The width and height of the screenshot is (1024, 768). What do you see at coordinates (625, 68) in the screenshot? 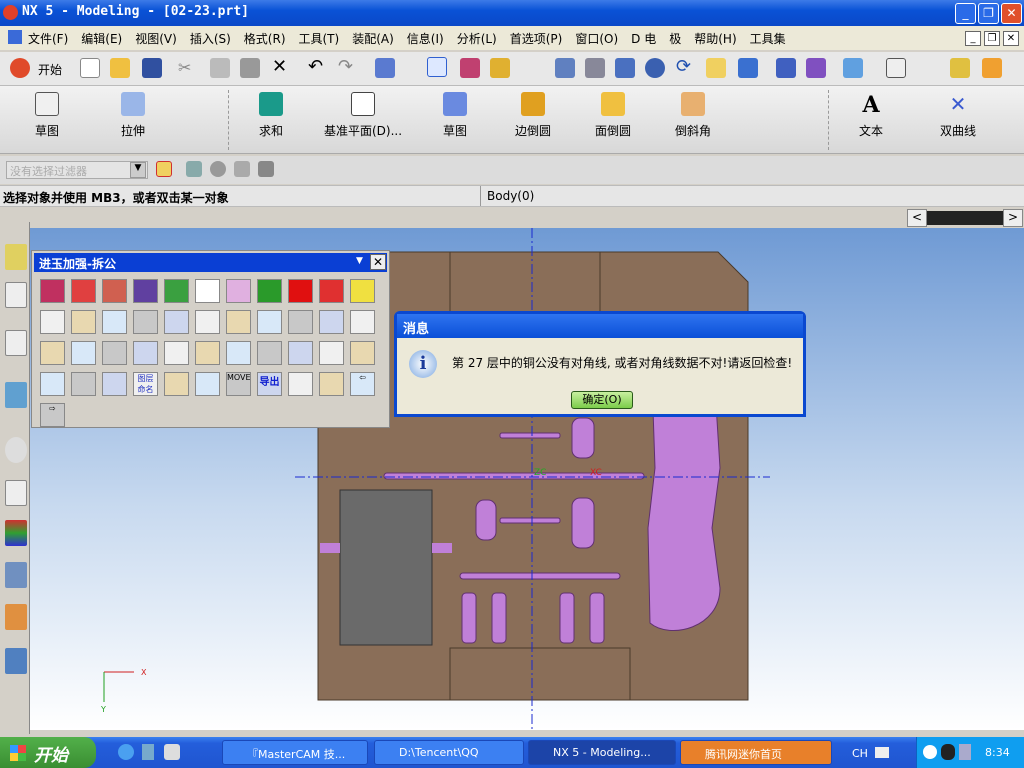
I see `zoom-icon` at bounding box center [625, 68].